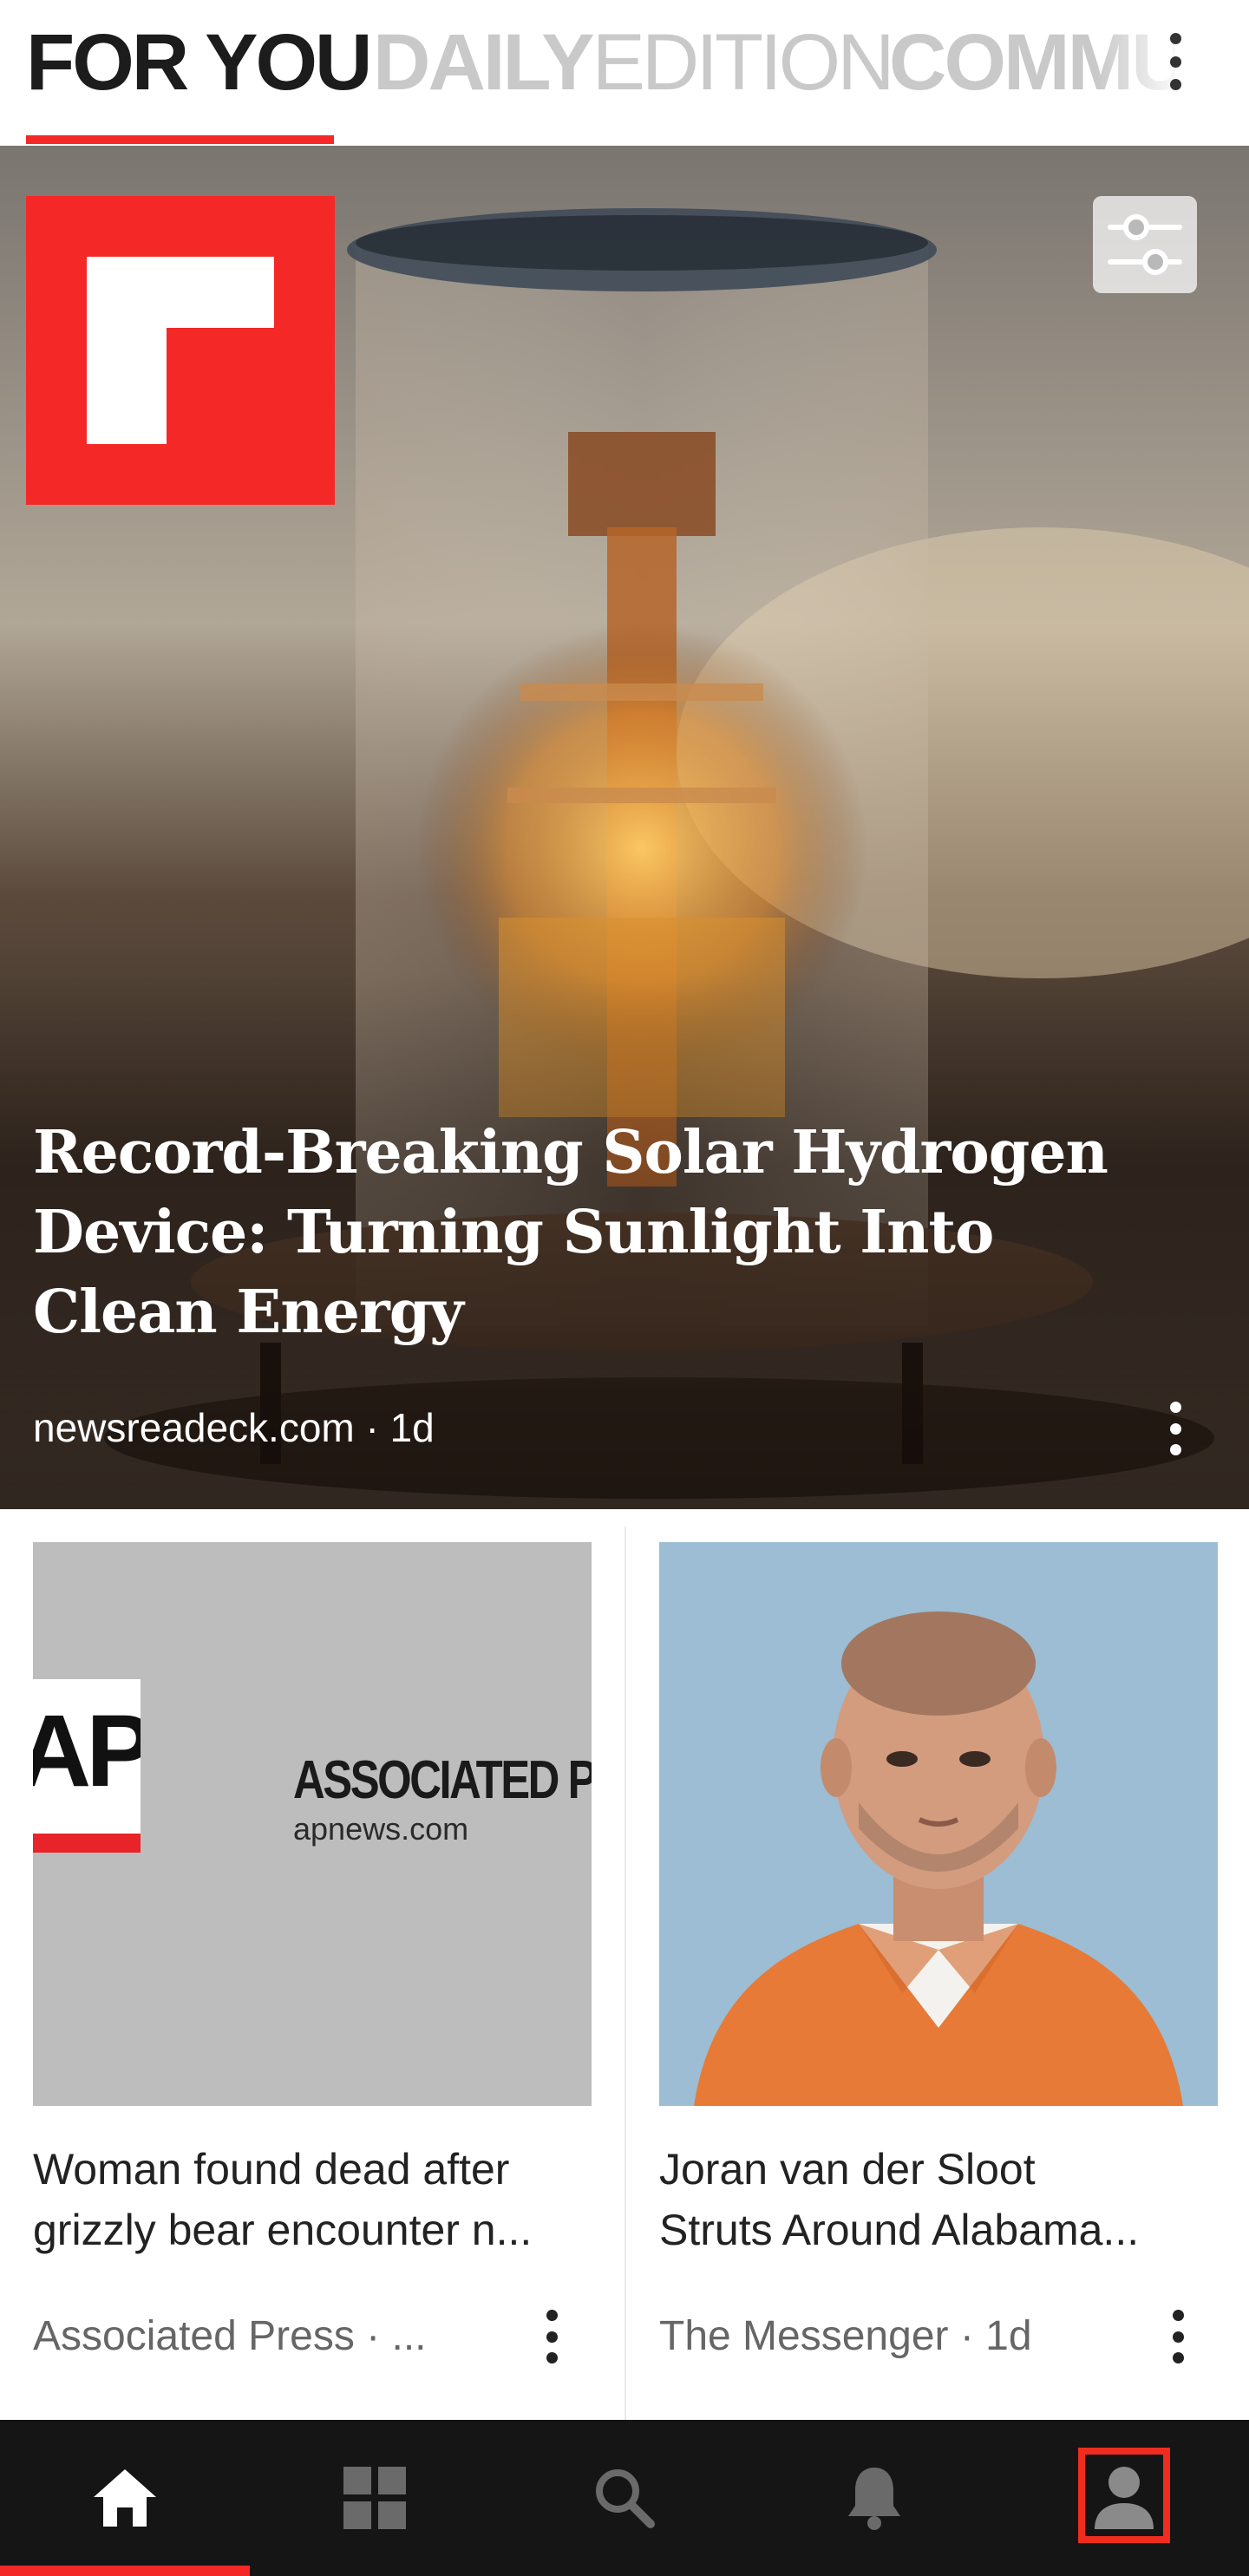  What do you see at coordinates (442, 1780) in the screenshot?
I see `ap-wordmark: ASSOCIATED PRE` at bounding box center [442, 1780].